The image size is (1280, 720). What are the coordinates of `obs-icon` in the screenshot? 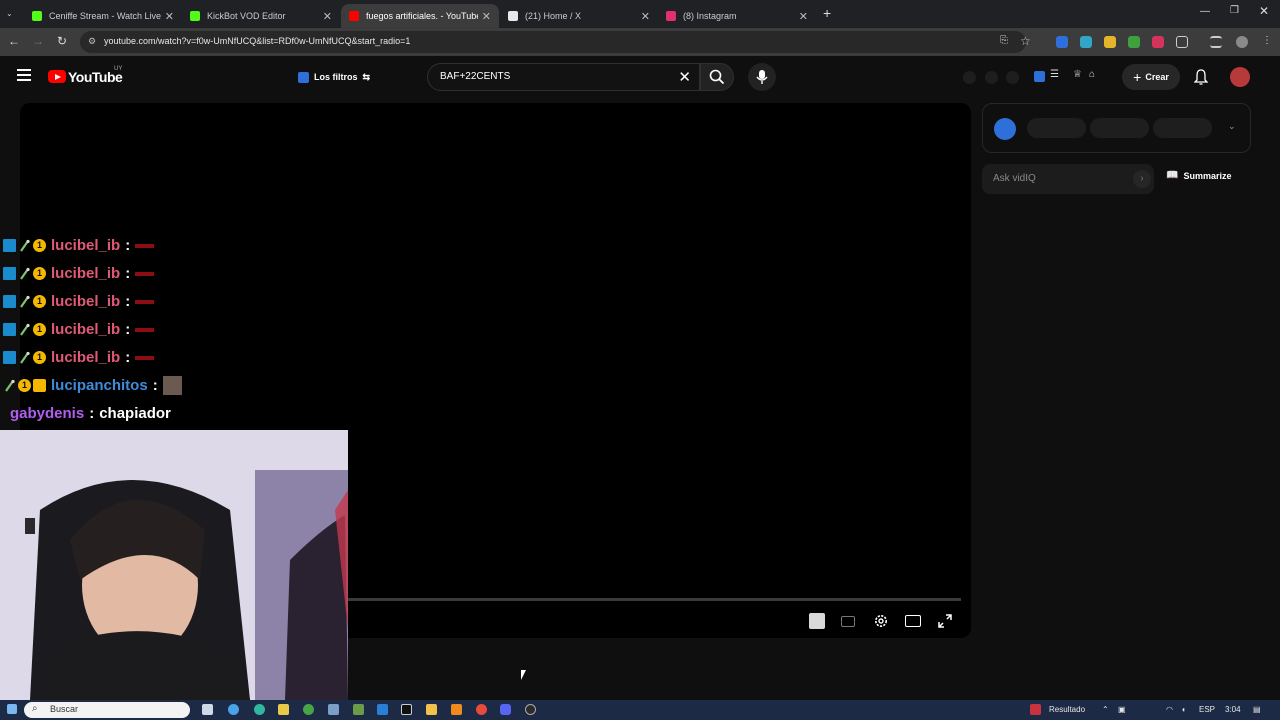 It's located at (530, 709).